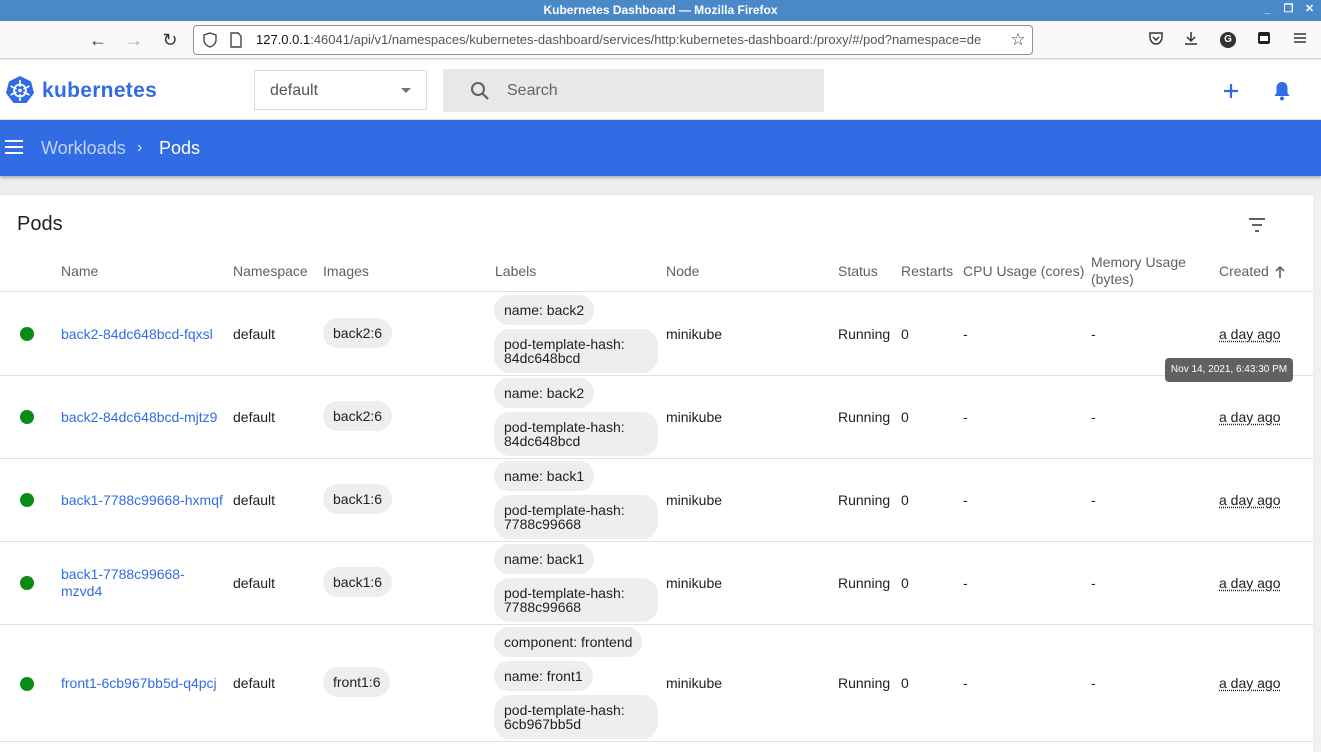 Image resolution: width=1321 pixels, height=752 pixels. Describe the element at coordinates (1231, 91) in the screenshot. I see `add-resource-icon` at that location.